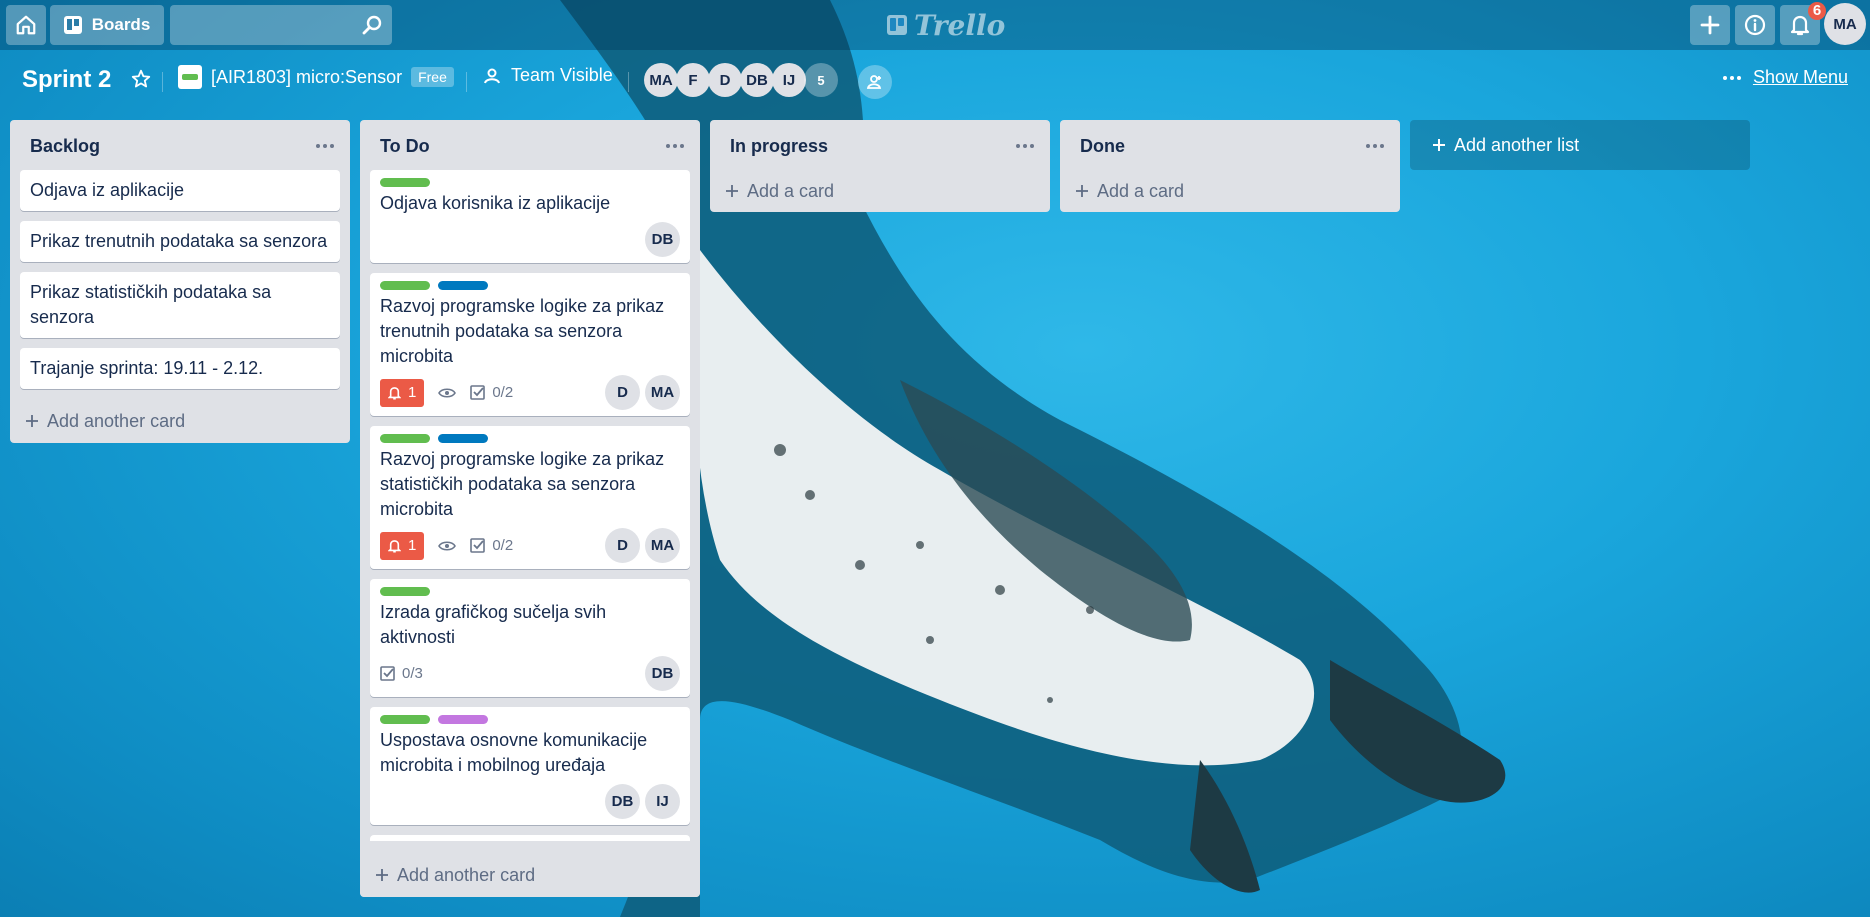 Image resolution: width=1870 pixels, height=917 pixels. Describe the element at coordinates (662, 801) in the screenshot. I see `card-member-avatar: IJ` at that location.